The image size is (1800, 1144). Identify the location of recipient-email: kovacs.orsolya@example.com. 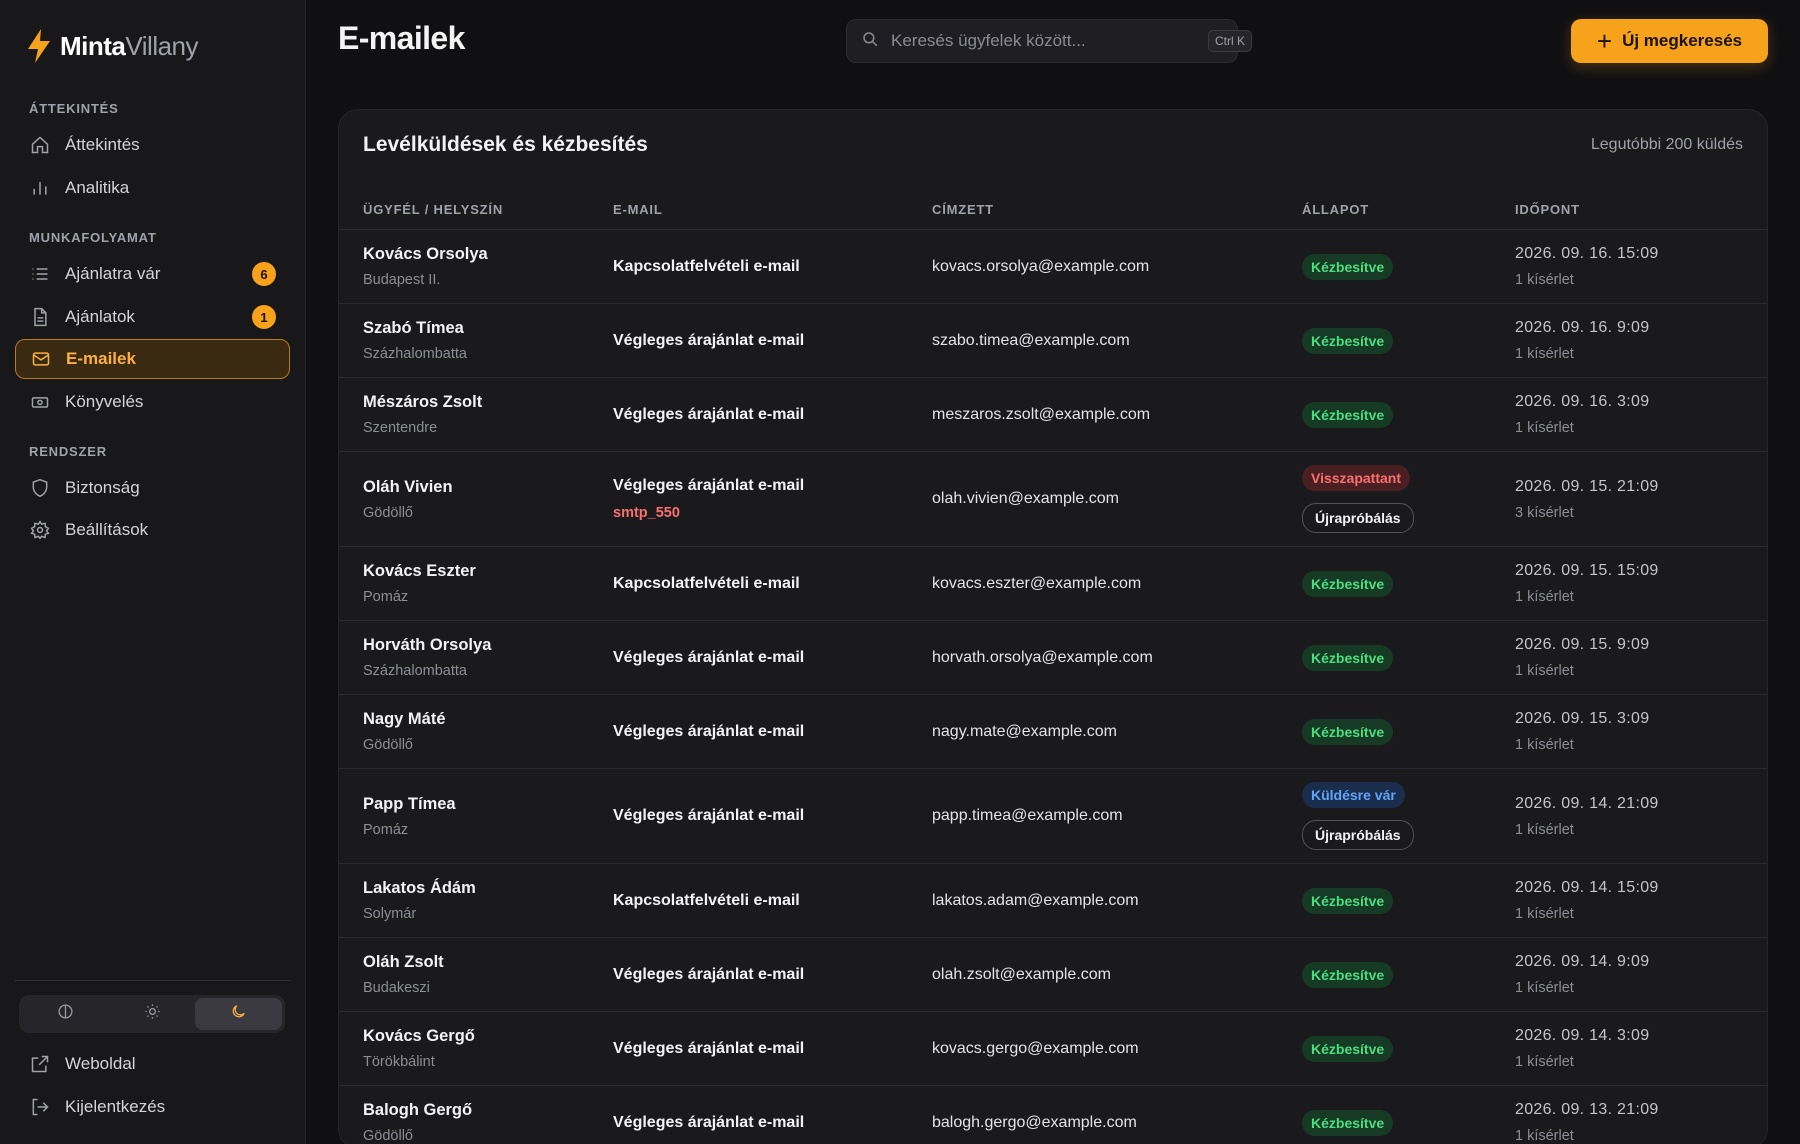
(1041, 266).